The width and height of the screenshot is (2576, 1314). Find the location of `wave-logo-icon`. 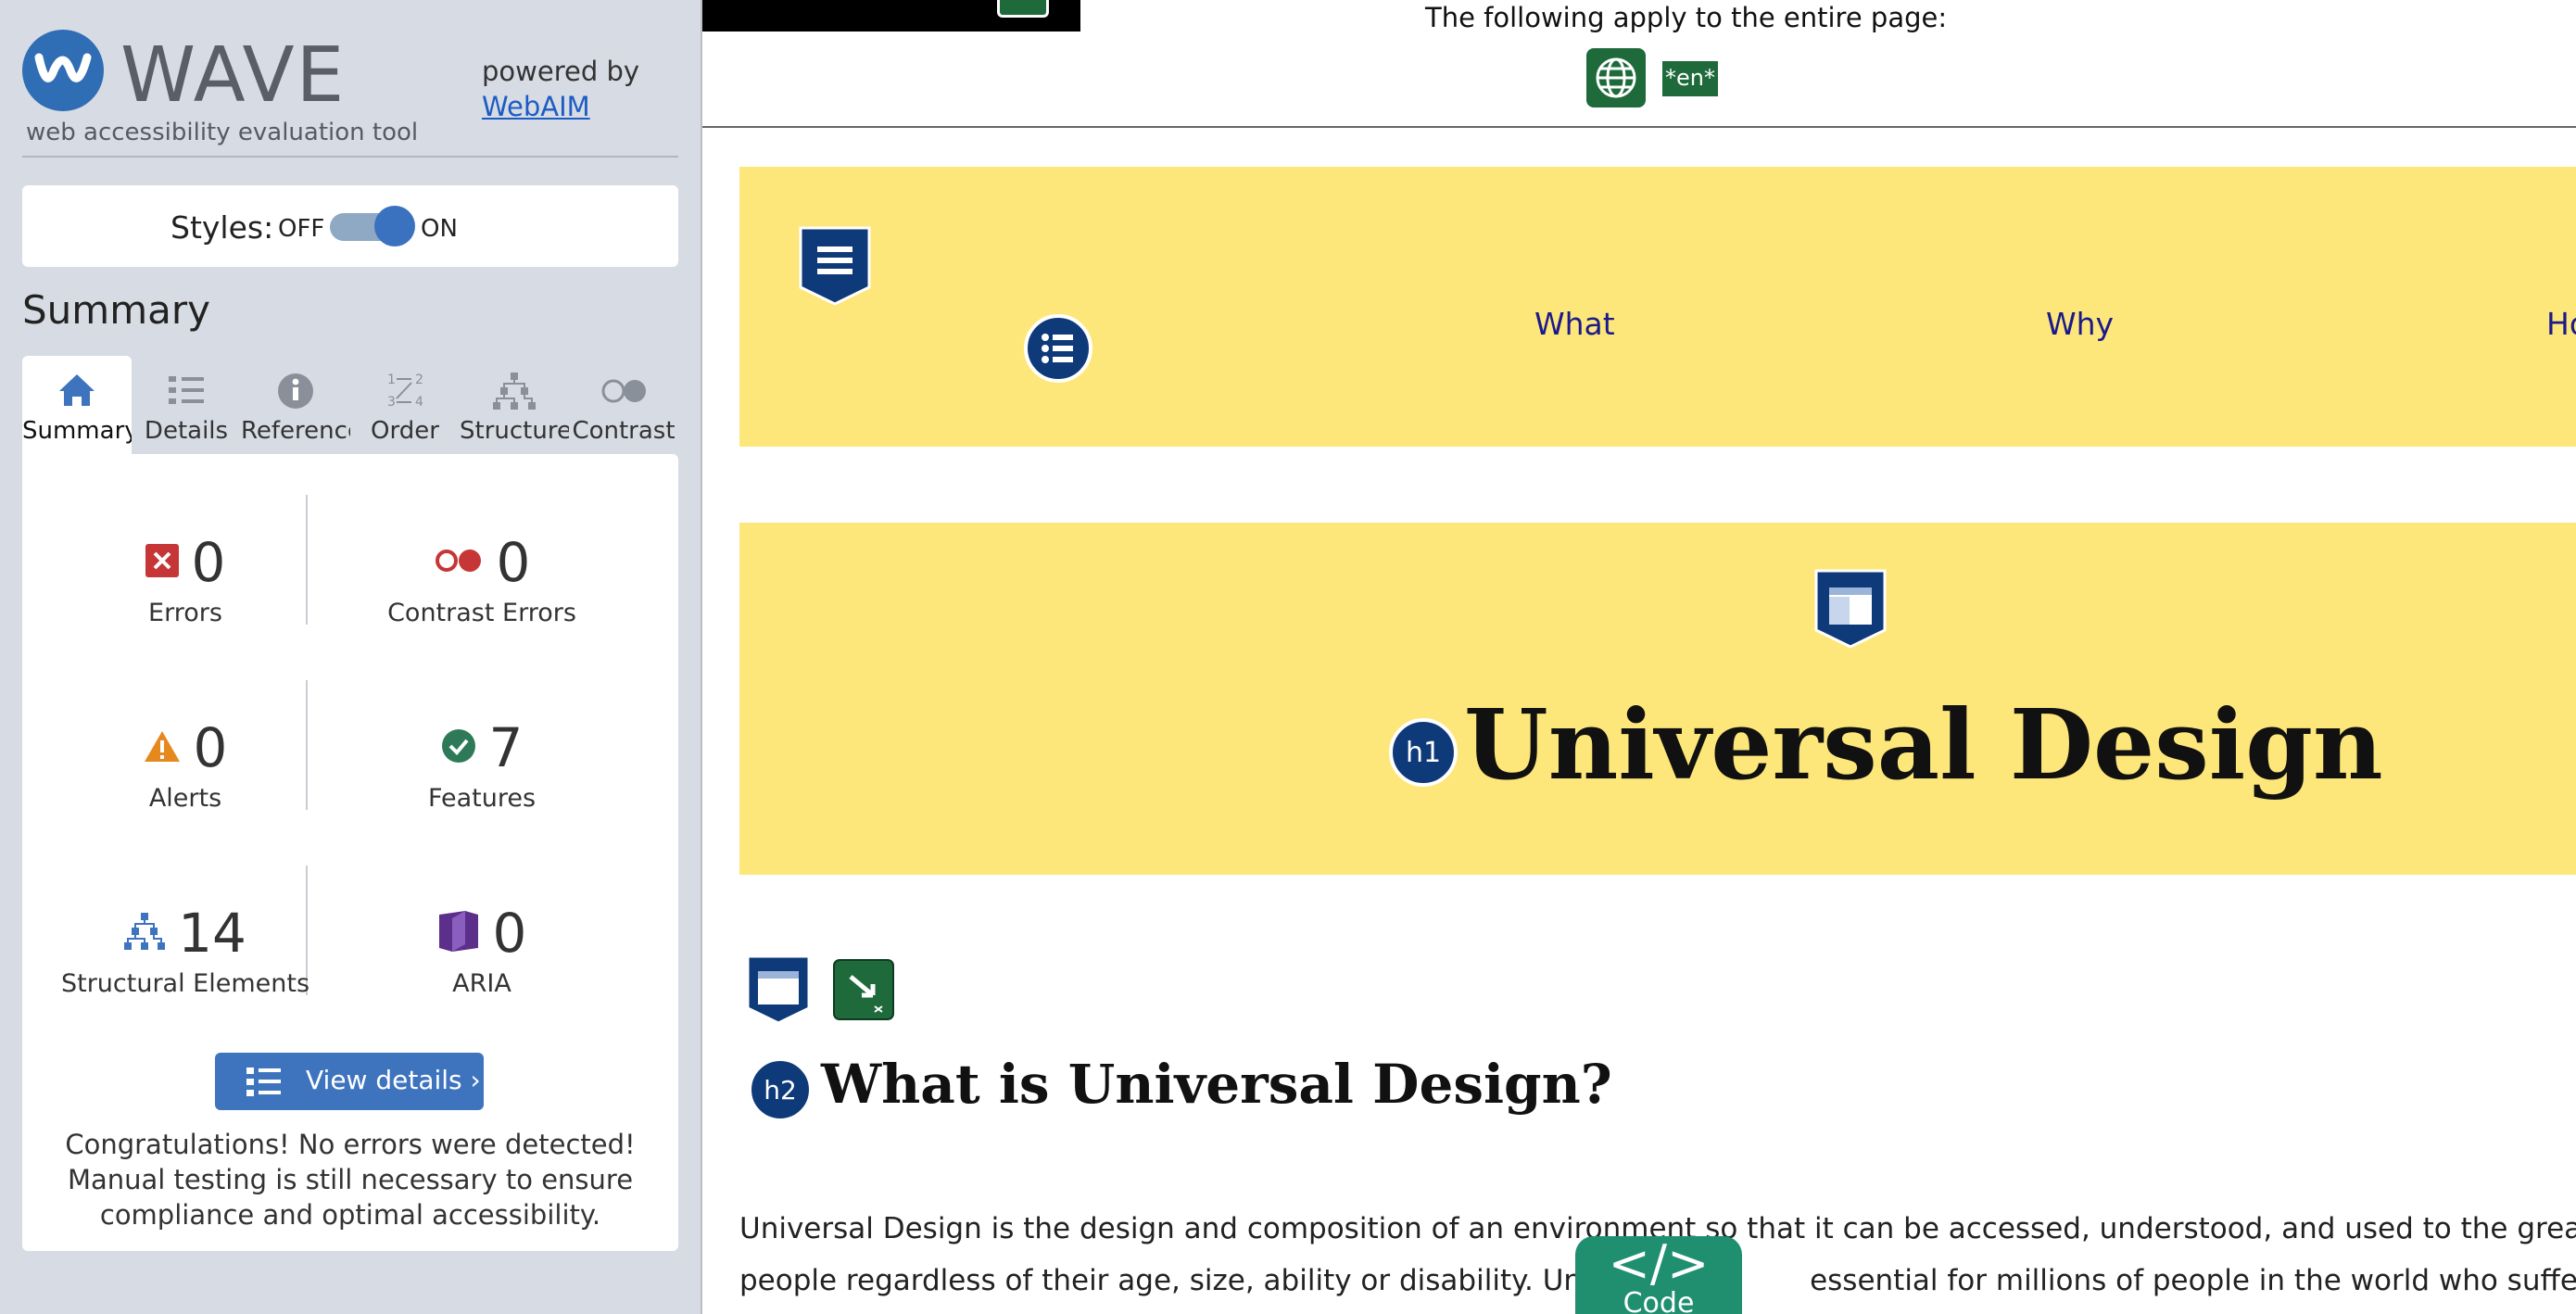

wave-logo-icon is located at coordinates (63, 70).